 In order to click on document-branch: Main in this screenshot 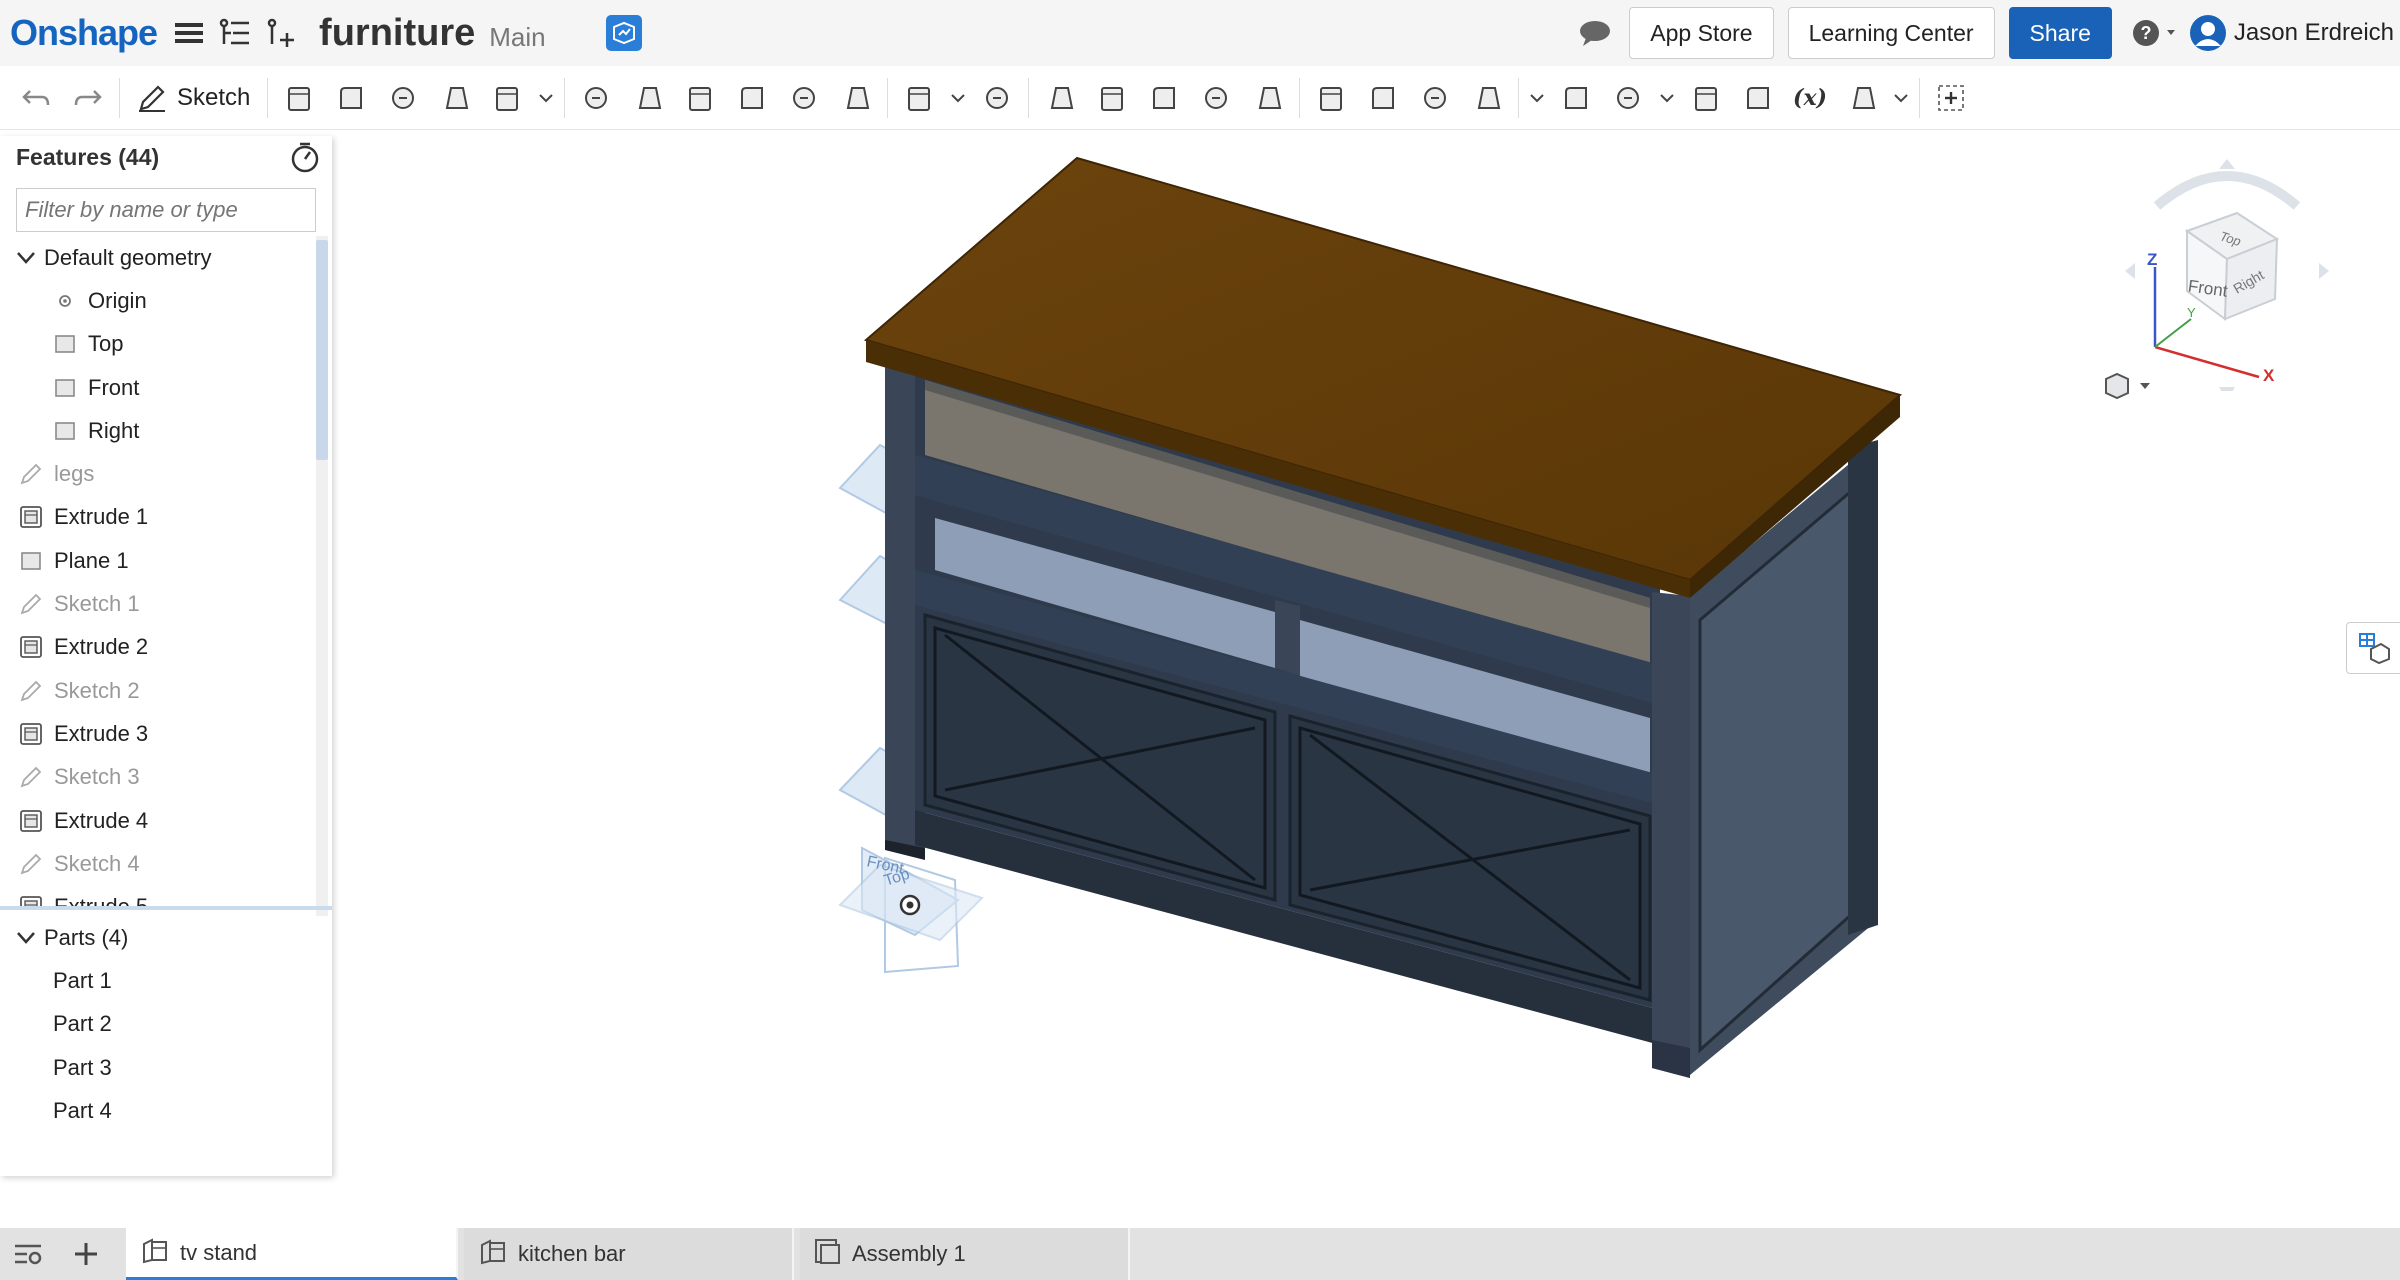, I will do `click(517, 37)`.